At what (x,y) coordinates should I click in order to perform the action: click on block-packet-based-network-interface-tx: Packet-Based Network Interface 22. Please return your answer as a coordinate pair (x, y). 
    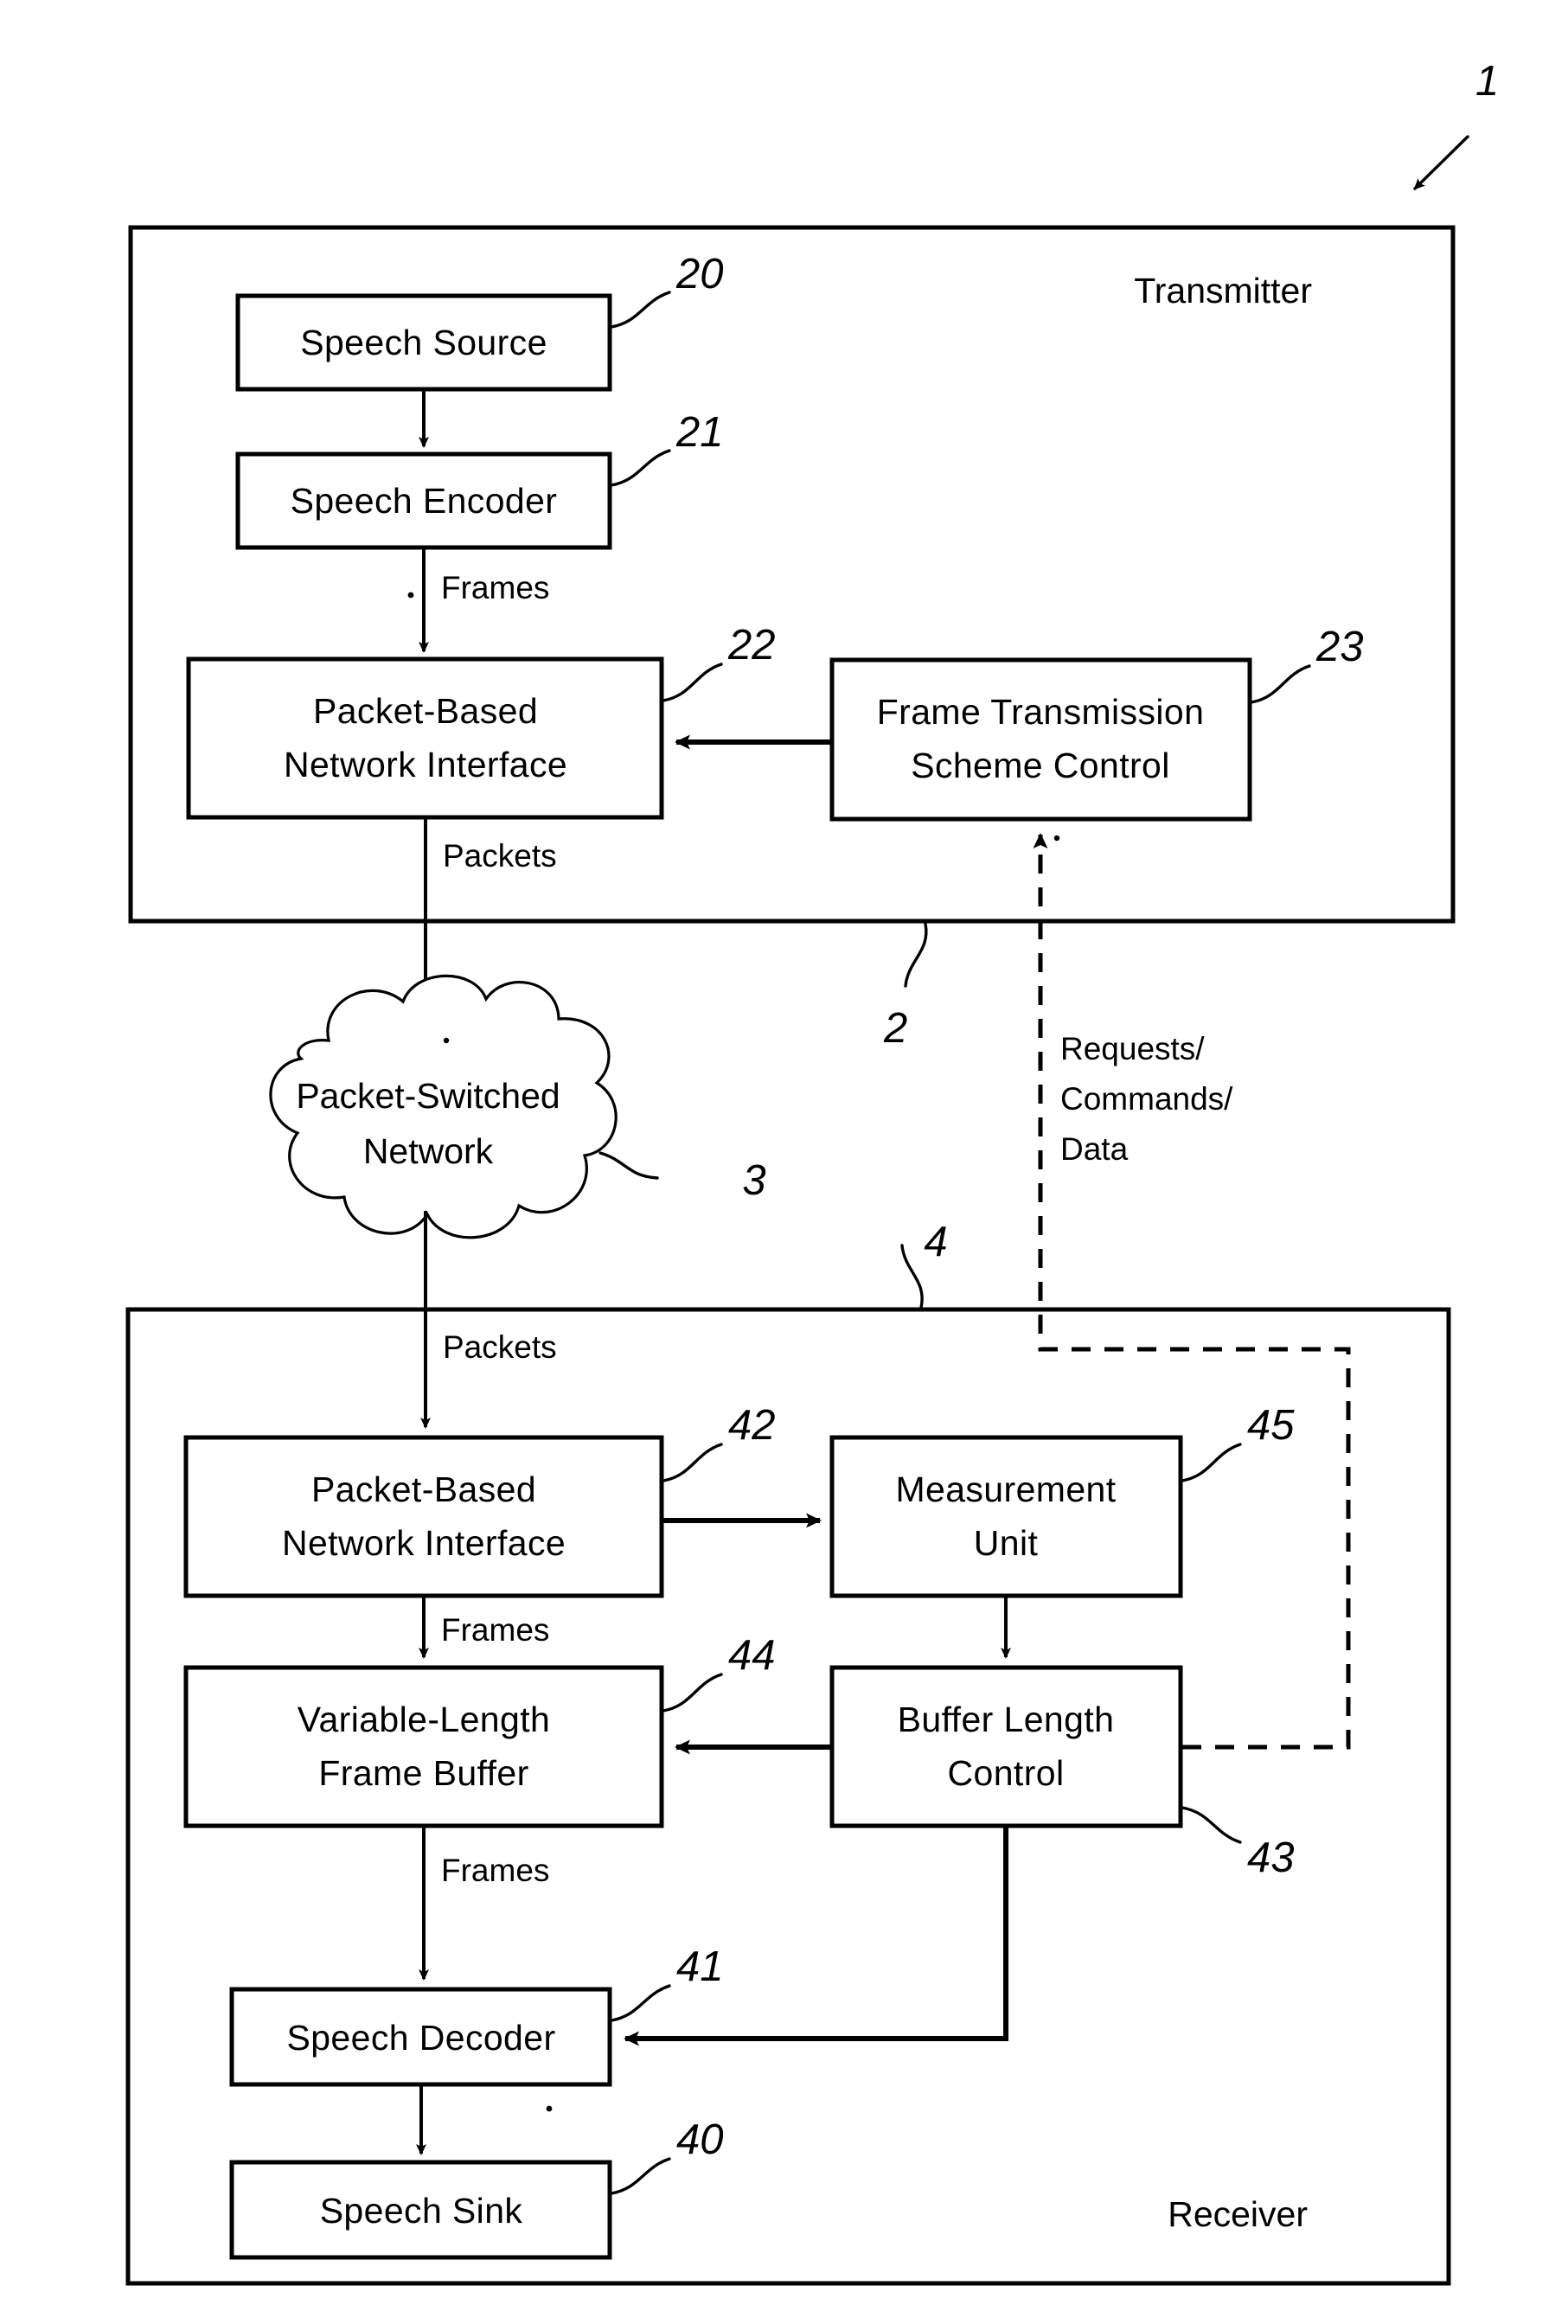
    Looking at the image, I should click on (481, 721).